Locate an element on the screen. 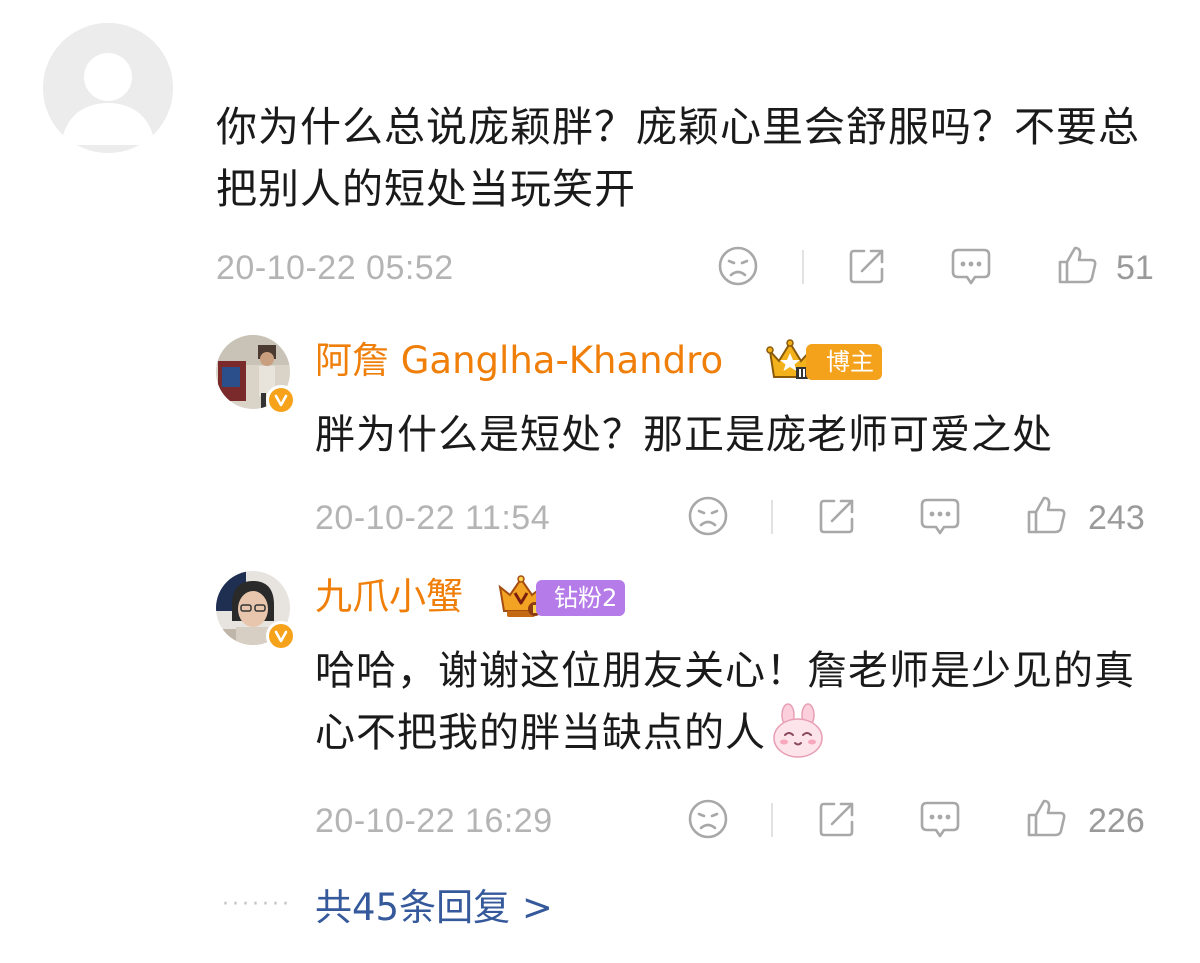  like-count: 226 is located at coordinates (1116, 821).